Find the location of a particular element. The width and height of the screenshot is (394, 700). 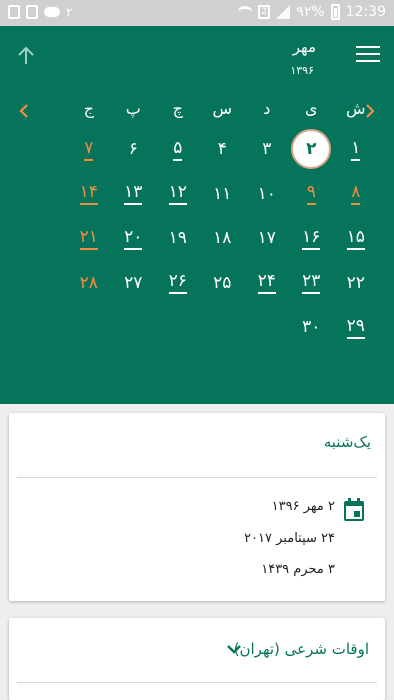

weekday-label: س is located at coordinates (222, 108).